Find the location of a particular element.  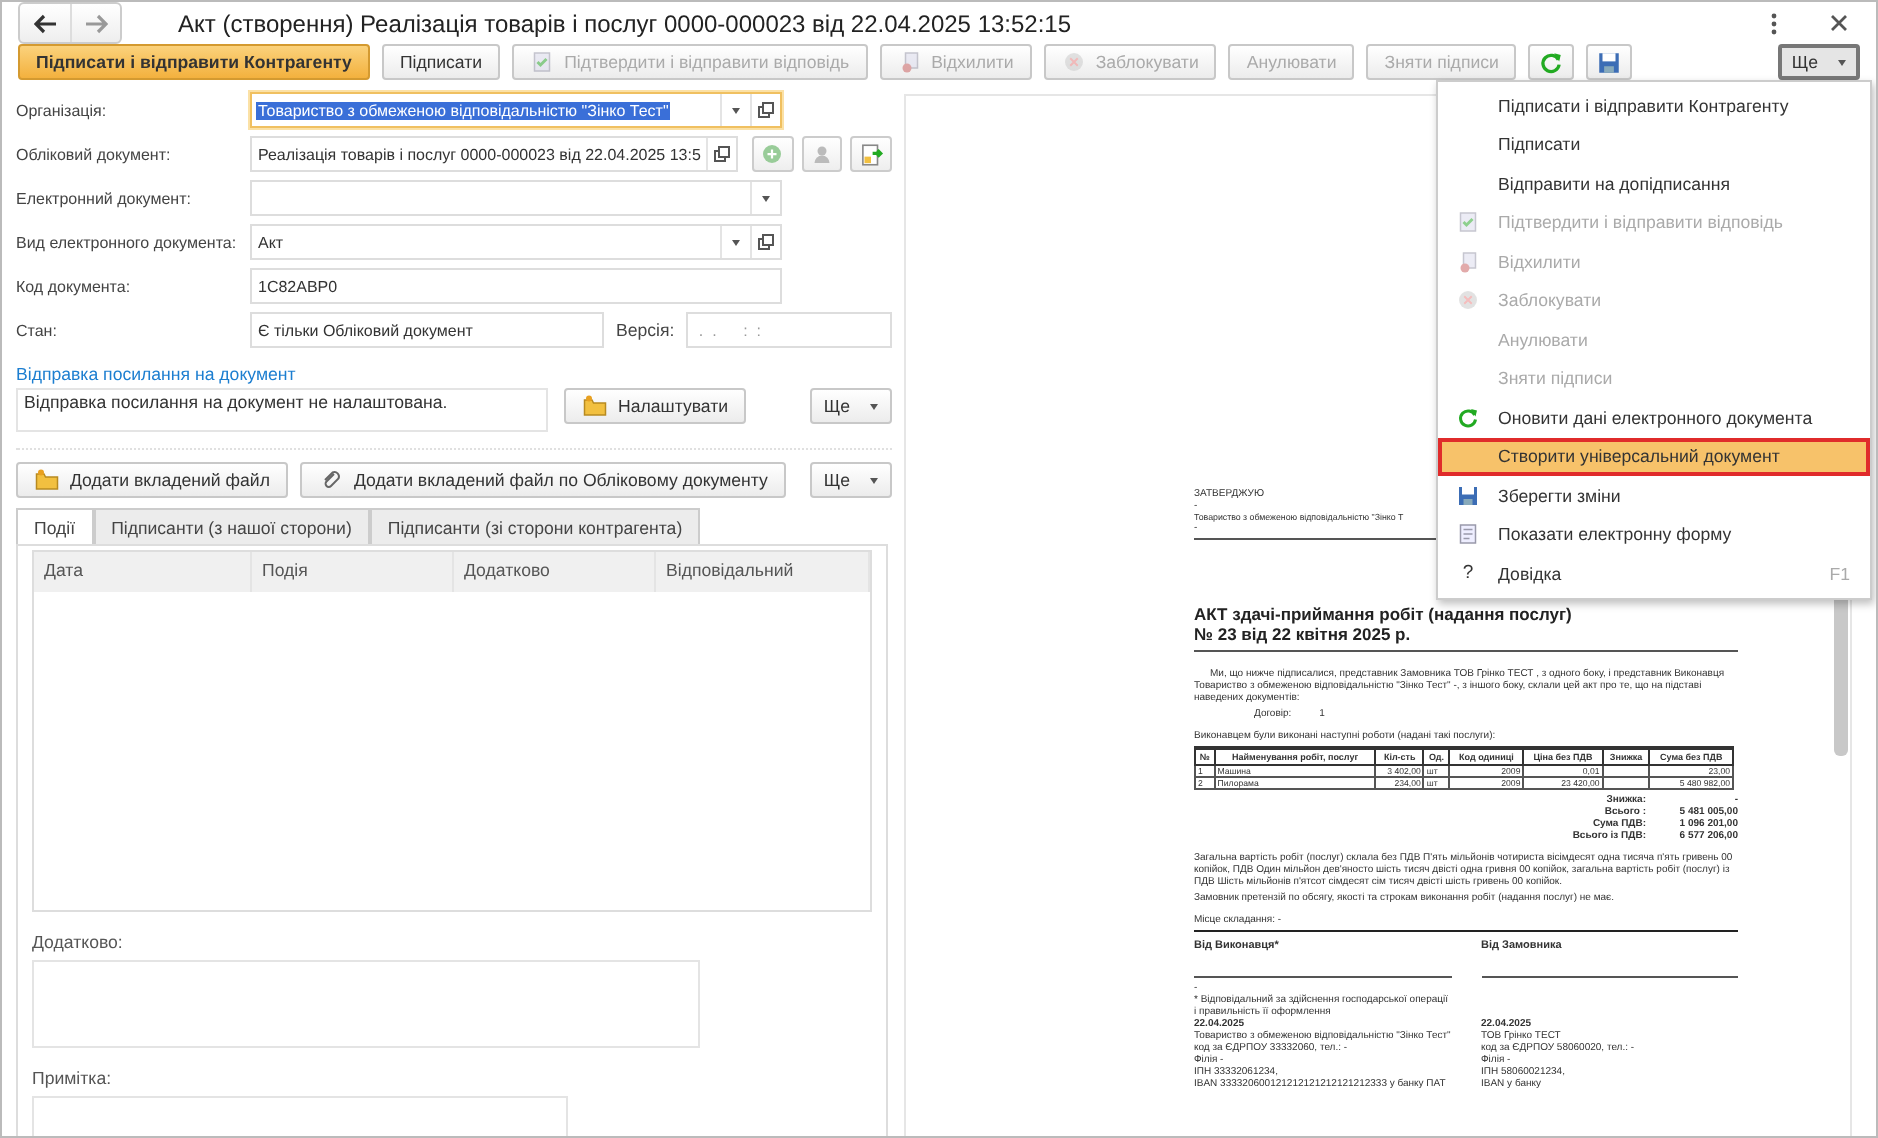

input-field: Є тільки Обліковий документ is located at coordinates (427, 330).